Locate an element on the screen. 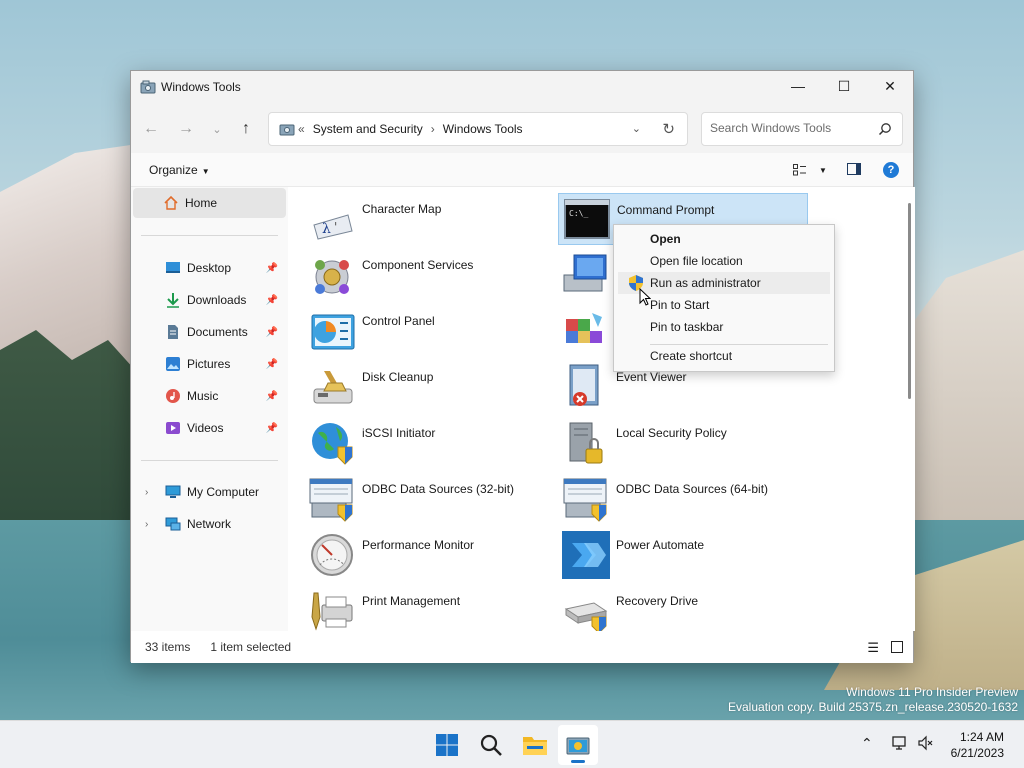 This screenshot has height=768, width=1024. file-explorer-button is located at coordinates (535, 745).